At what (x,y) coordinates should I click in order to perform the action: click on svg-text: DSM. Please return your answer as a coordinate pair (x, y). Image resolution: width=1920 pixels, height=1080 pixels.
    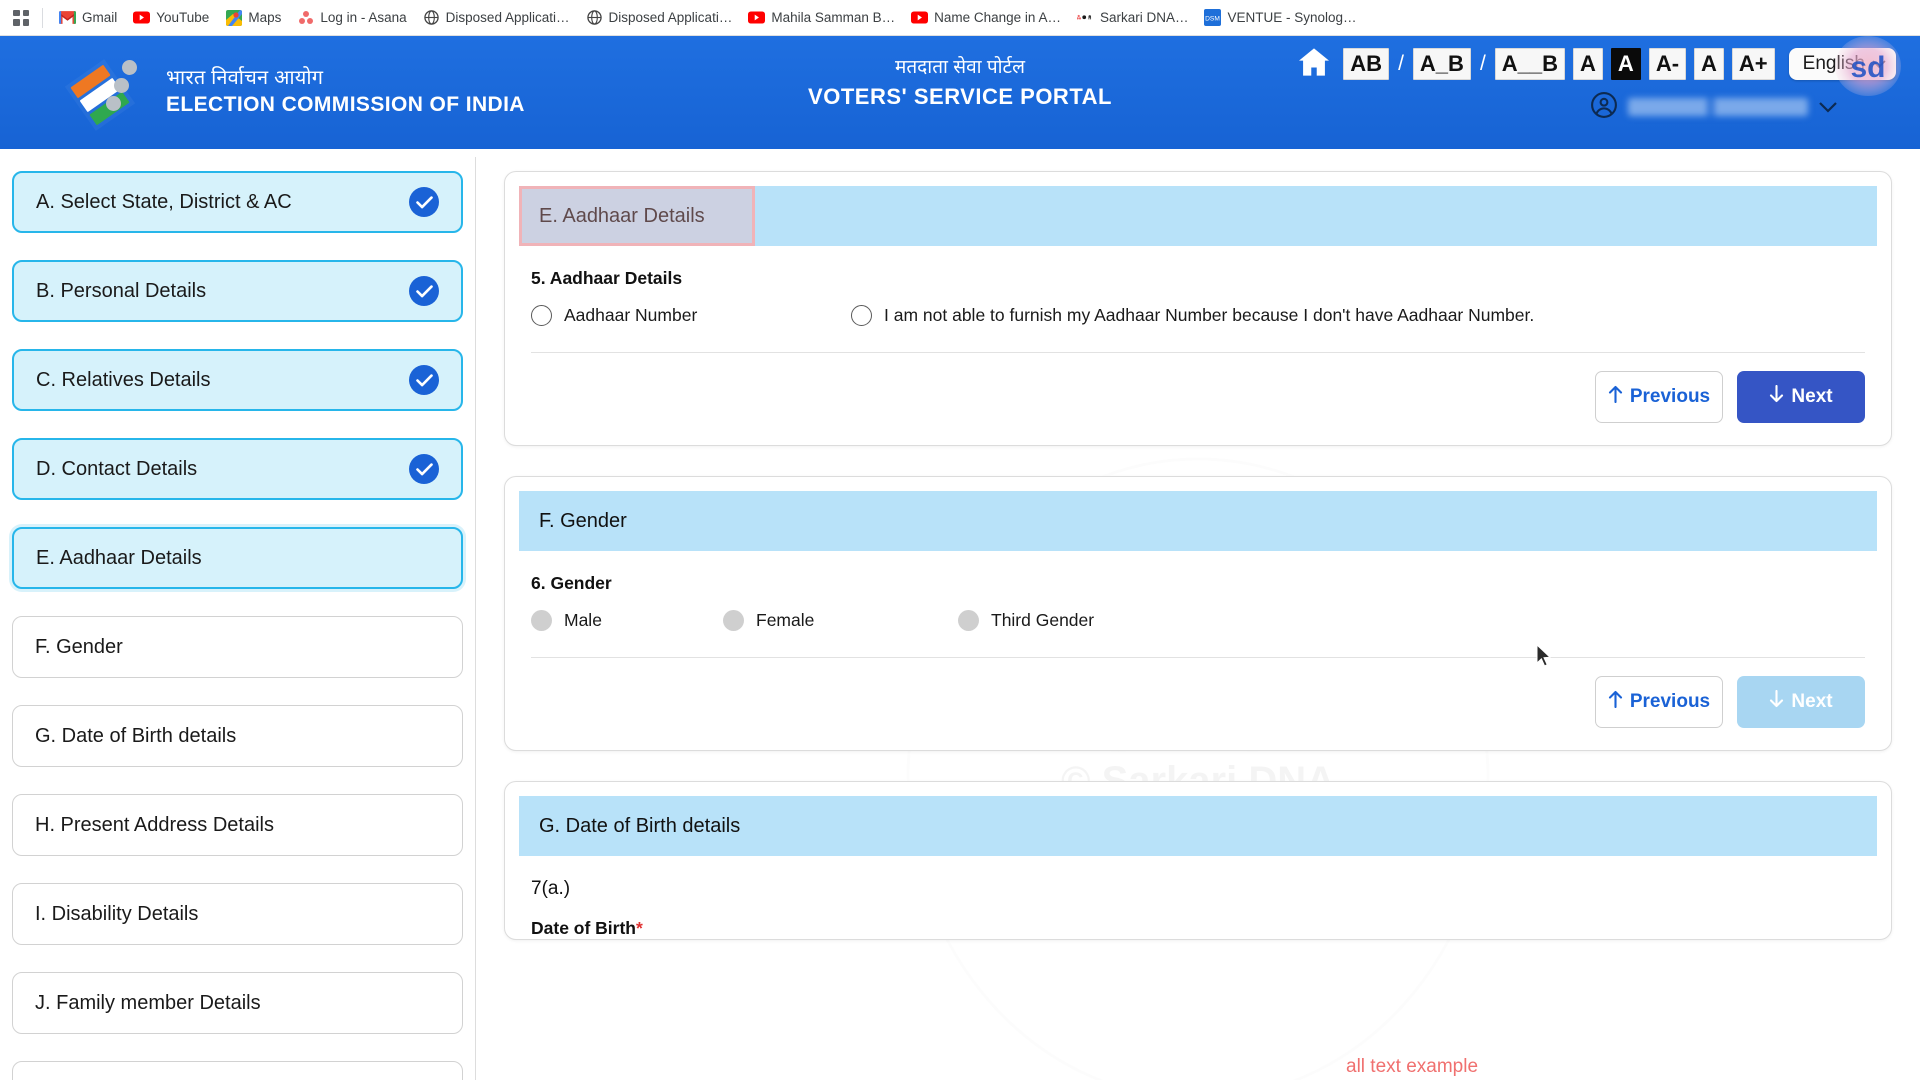
    Looking at the image, I should click on (1213, 18).